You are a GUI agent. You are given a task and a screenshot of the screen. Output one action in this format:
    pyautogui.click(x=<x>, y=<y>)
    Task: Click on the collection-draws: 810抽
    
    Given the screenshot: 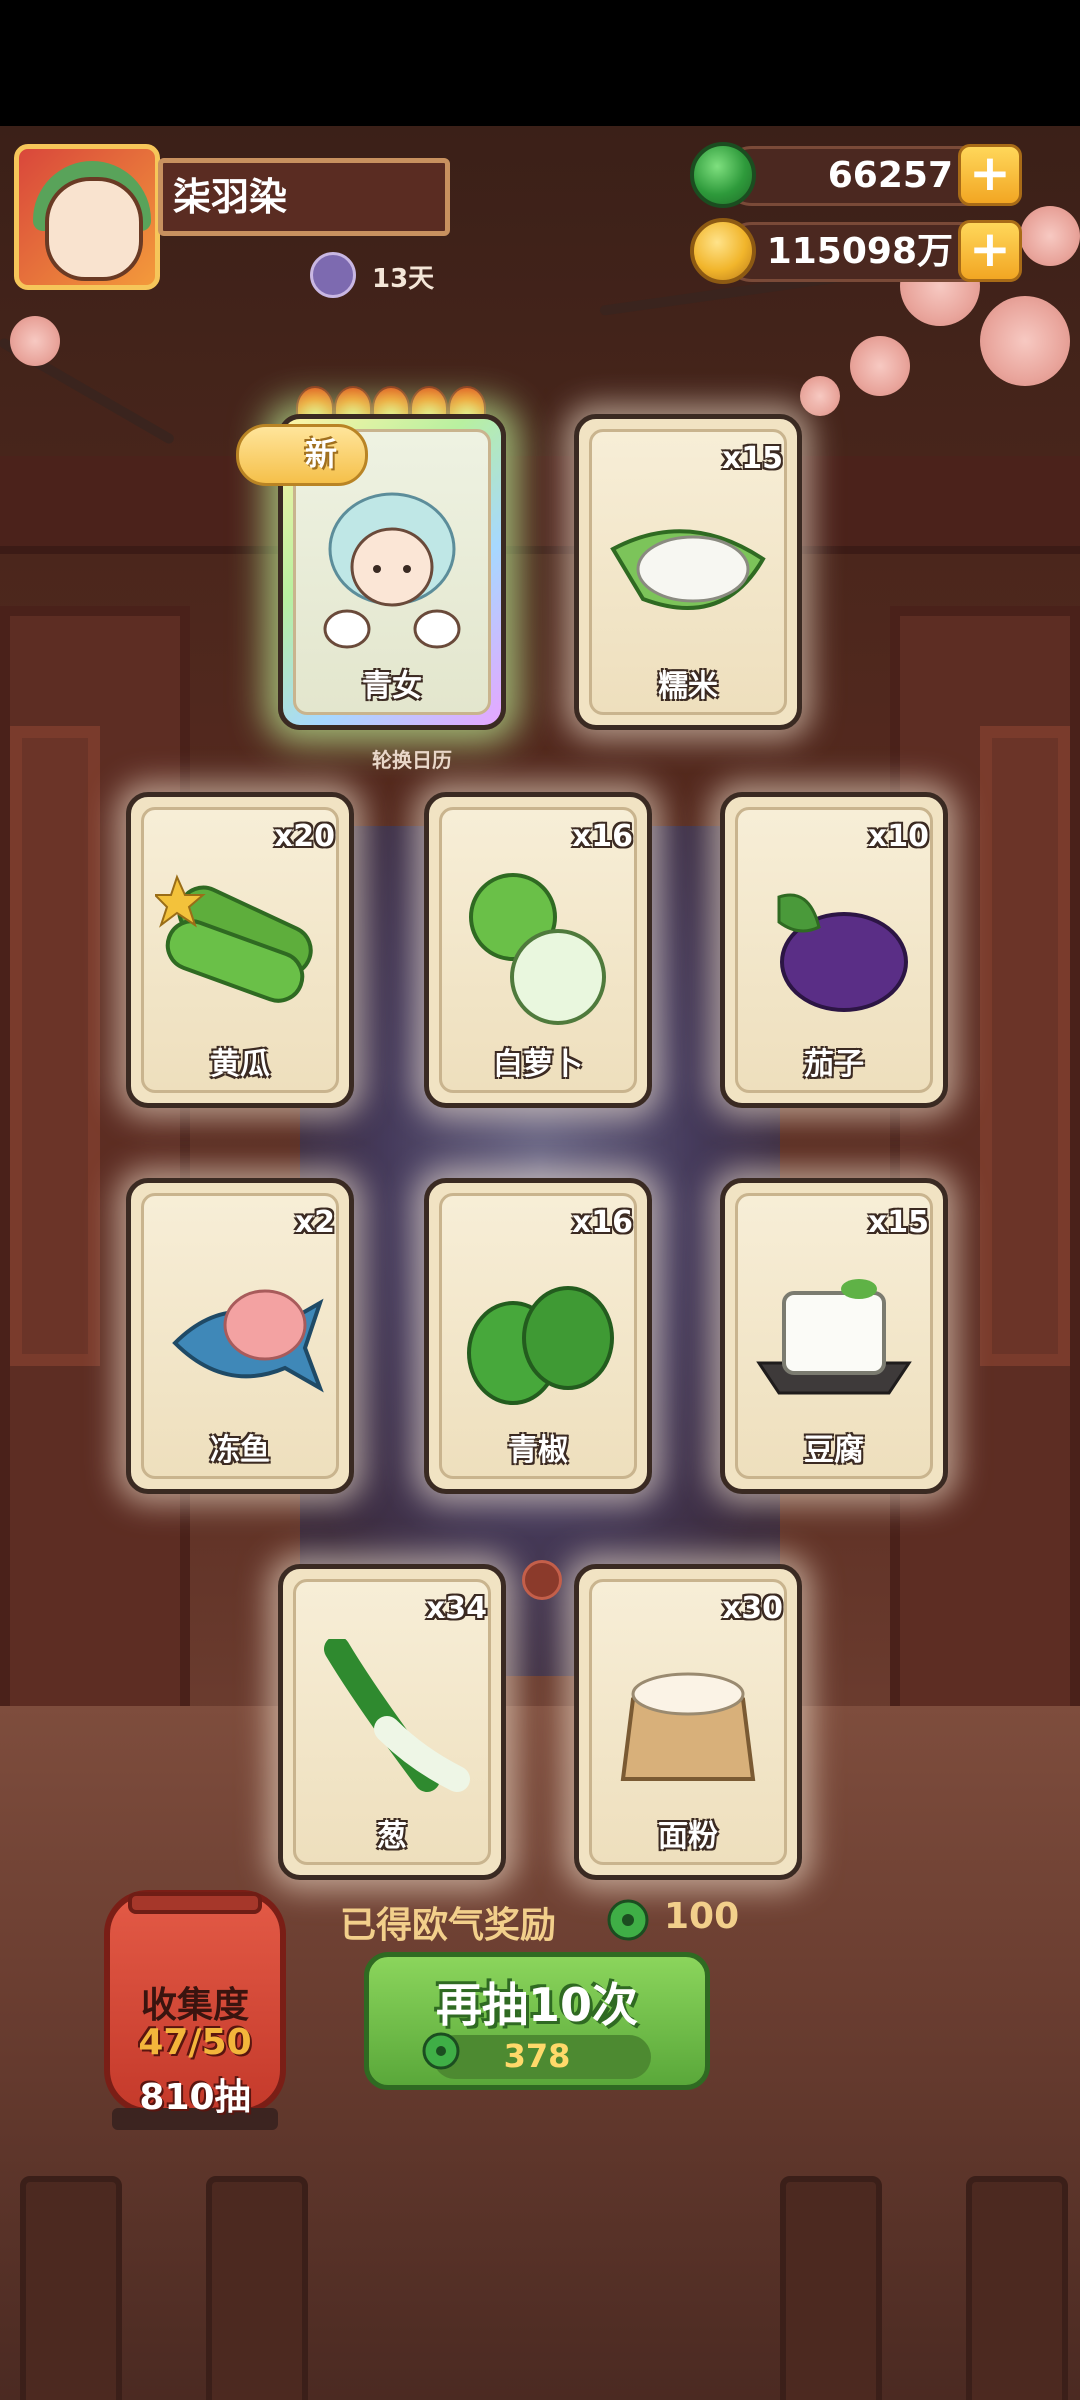 What is the action you would take?
    pyautogui.click(x=195, y=2097)
    